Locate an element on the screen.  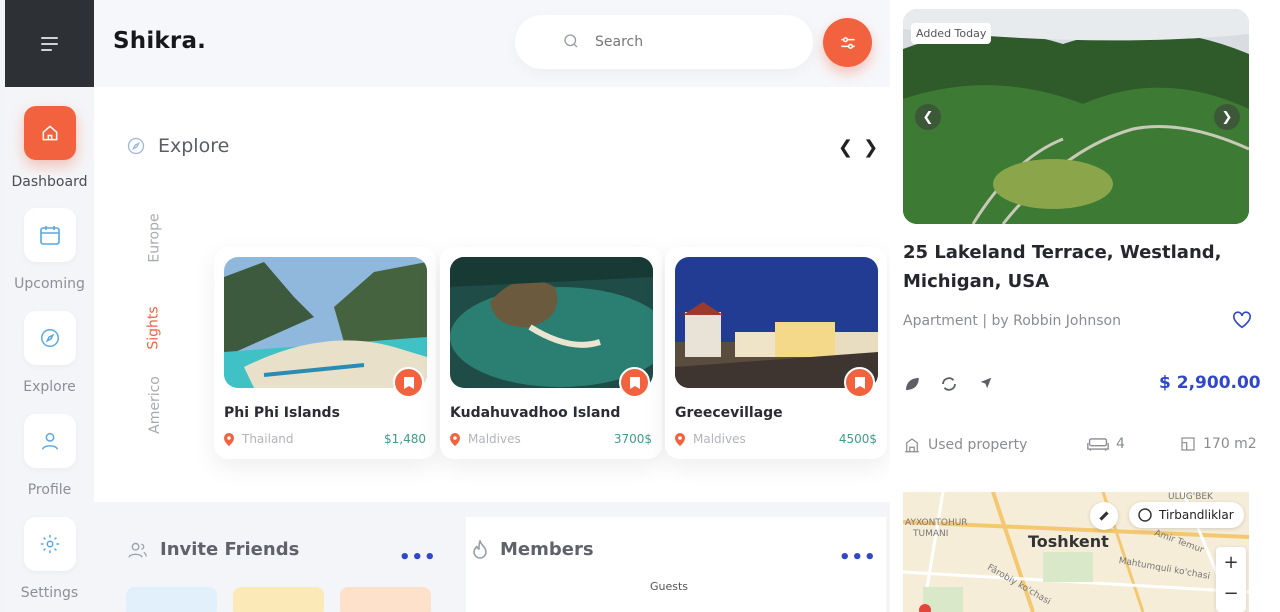
destination-name: Phi Phi Islands is located at coordinates (282, 413).